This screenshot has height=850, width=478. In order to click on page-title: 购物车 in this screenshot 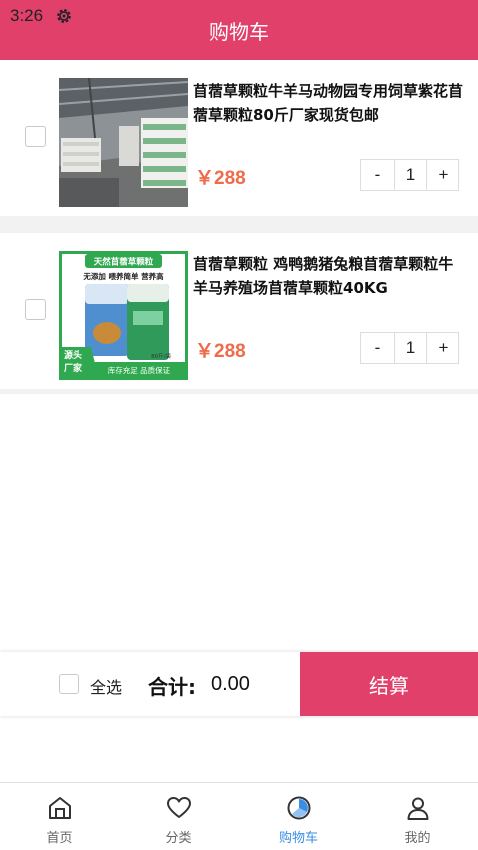, I will do `click(239, 32)`.